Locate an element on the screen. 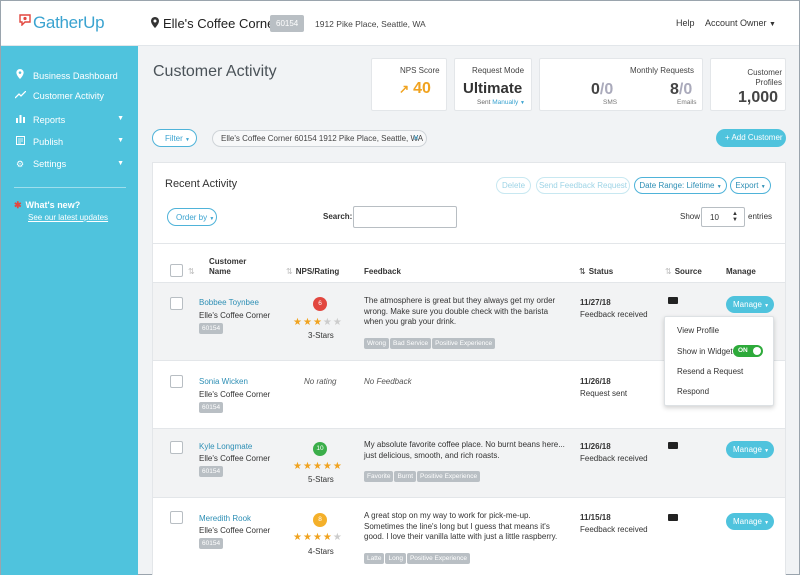  feedback-tag: Positive Experience is located at coordinates (449, 476).